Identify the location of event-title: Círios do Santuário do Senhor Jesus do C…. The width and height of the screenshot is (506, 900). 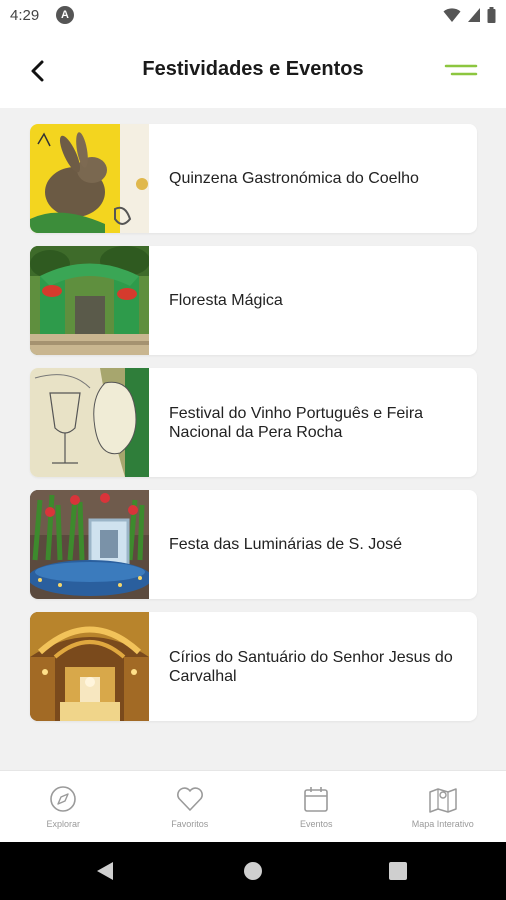
(311, 666).